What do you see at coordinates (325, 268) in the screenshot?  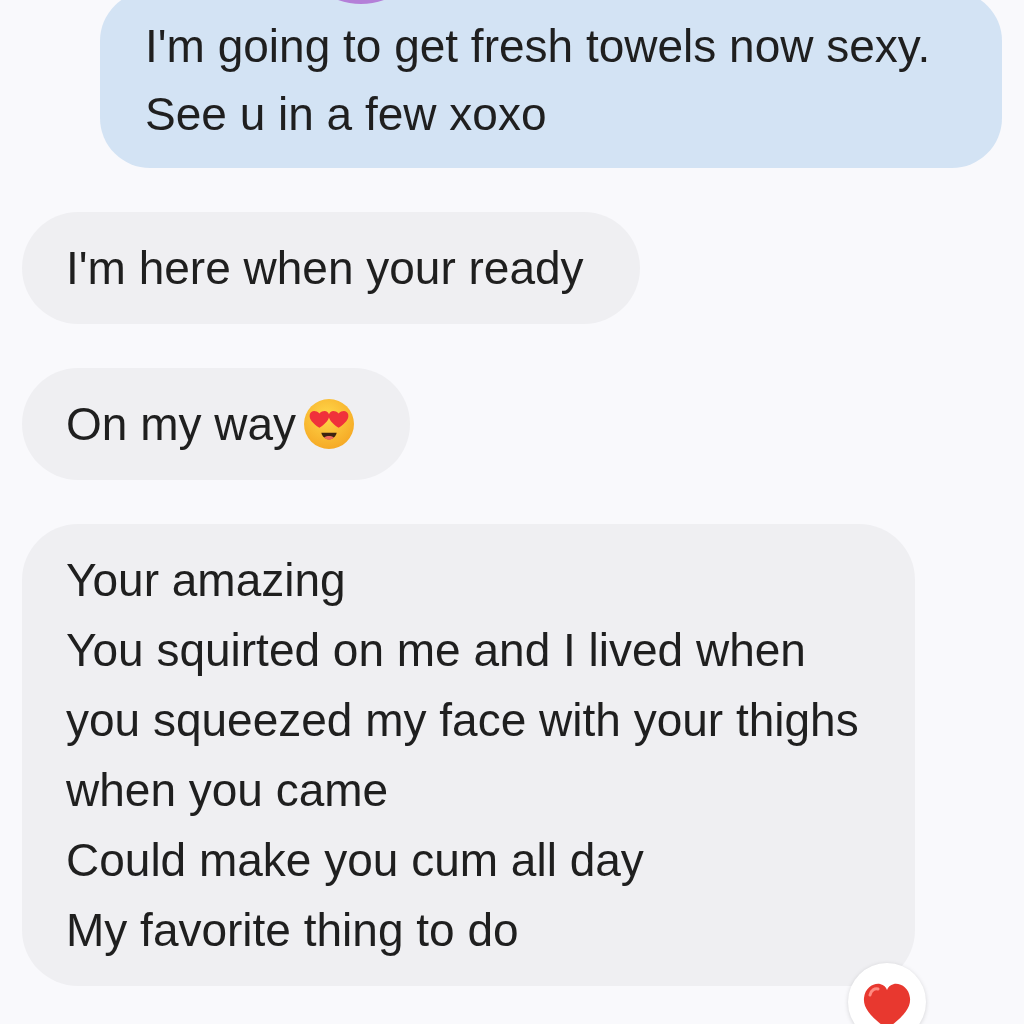 I see `message-text: I'm here when your ready` at bounding box center [325, 268].